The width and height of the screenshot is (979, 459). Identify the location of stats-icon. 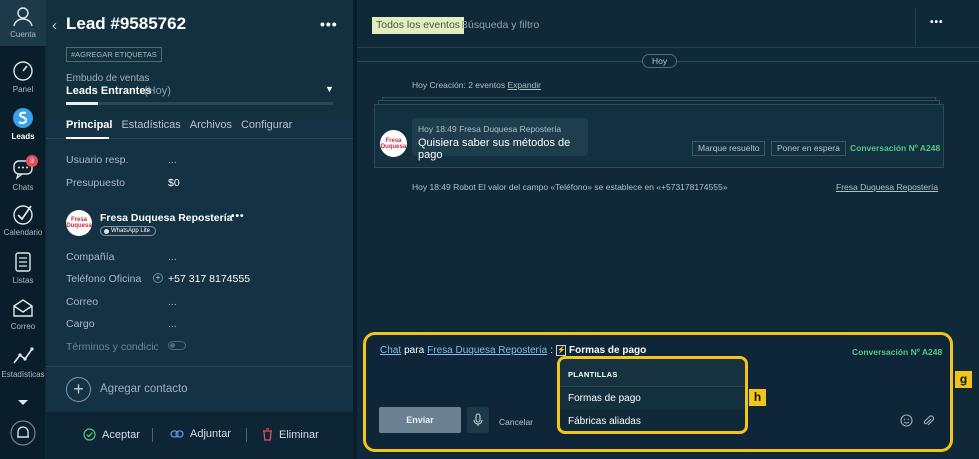
(23, 356).